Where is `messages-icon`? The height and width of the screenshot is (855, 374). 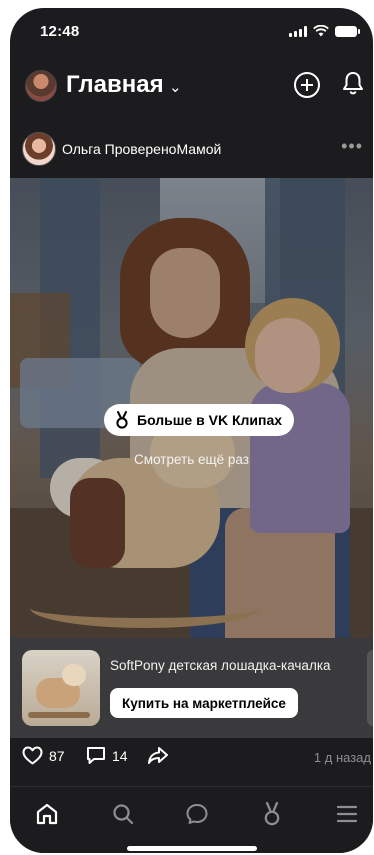 messages-icon is located at coordinates (197, 814).